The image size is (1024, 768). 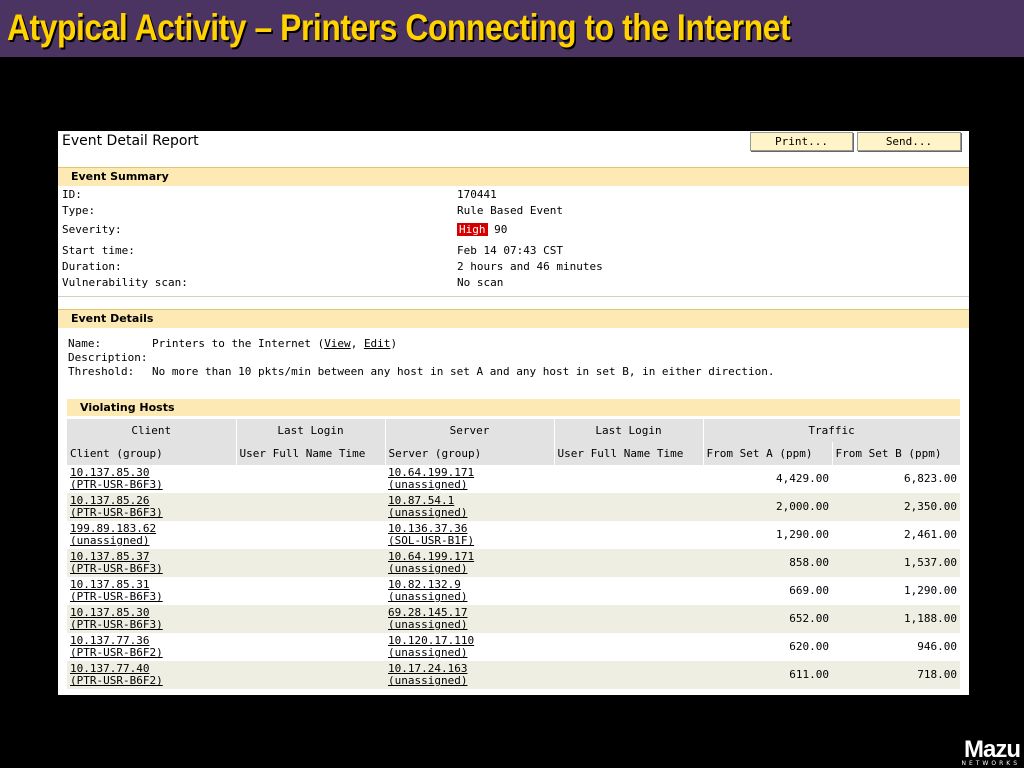 I want to click on column-server-group: Server (group), so click(x=470, y=453).